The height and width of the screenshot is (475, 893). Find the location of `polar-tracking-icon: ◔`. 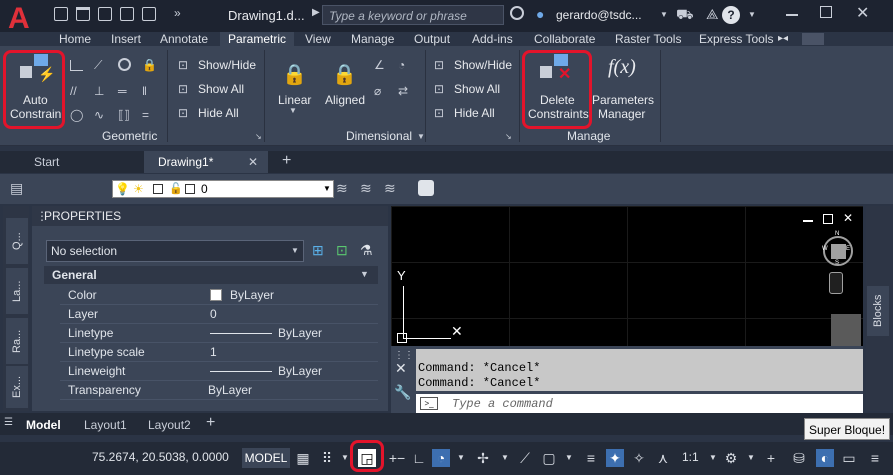

polar-tracking-icon: ◔ is located at coordinates (441, 458).